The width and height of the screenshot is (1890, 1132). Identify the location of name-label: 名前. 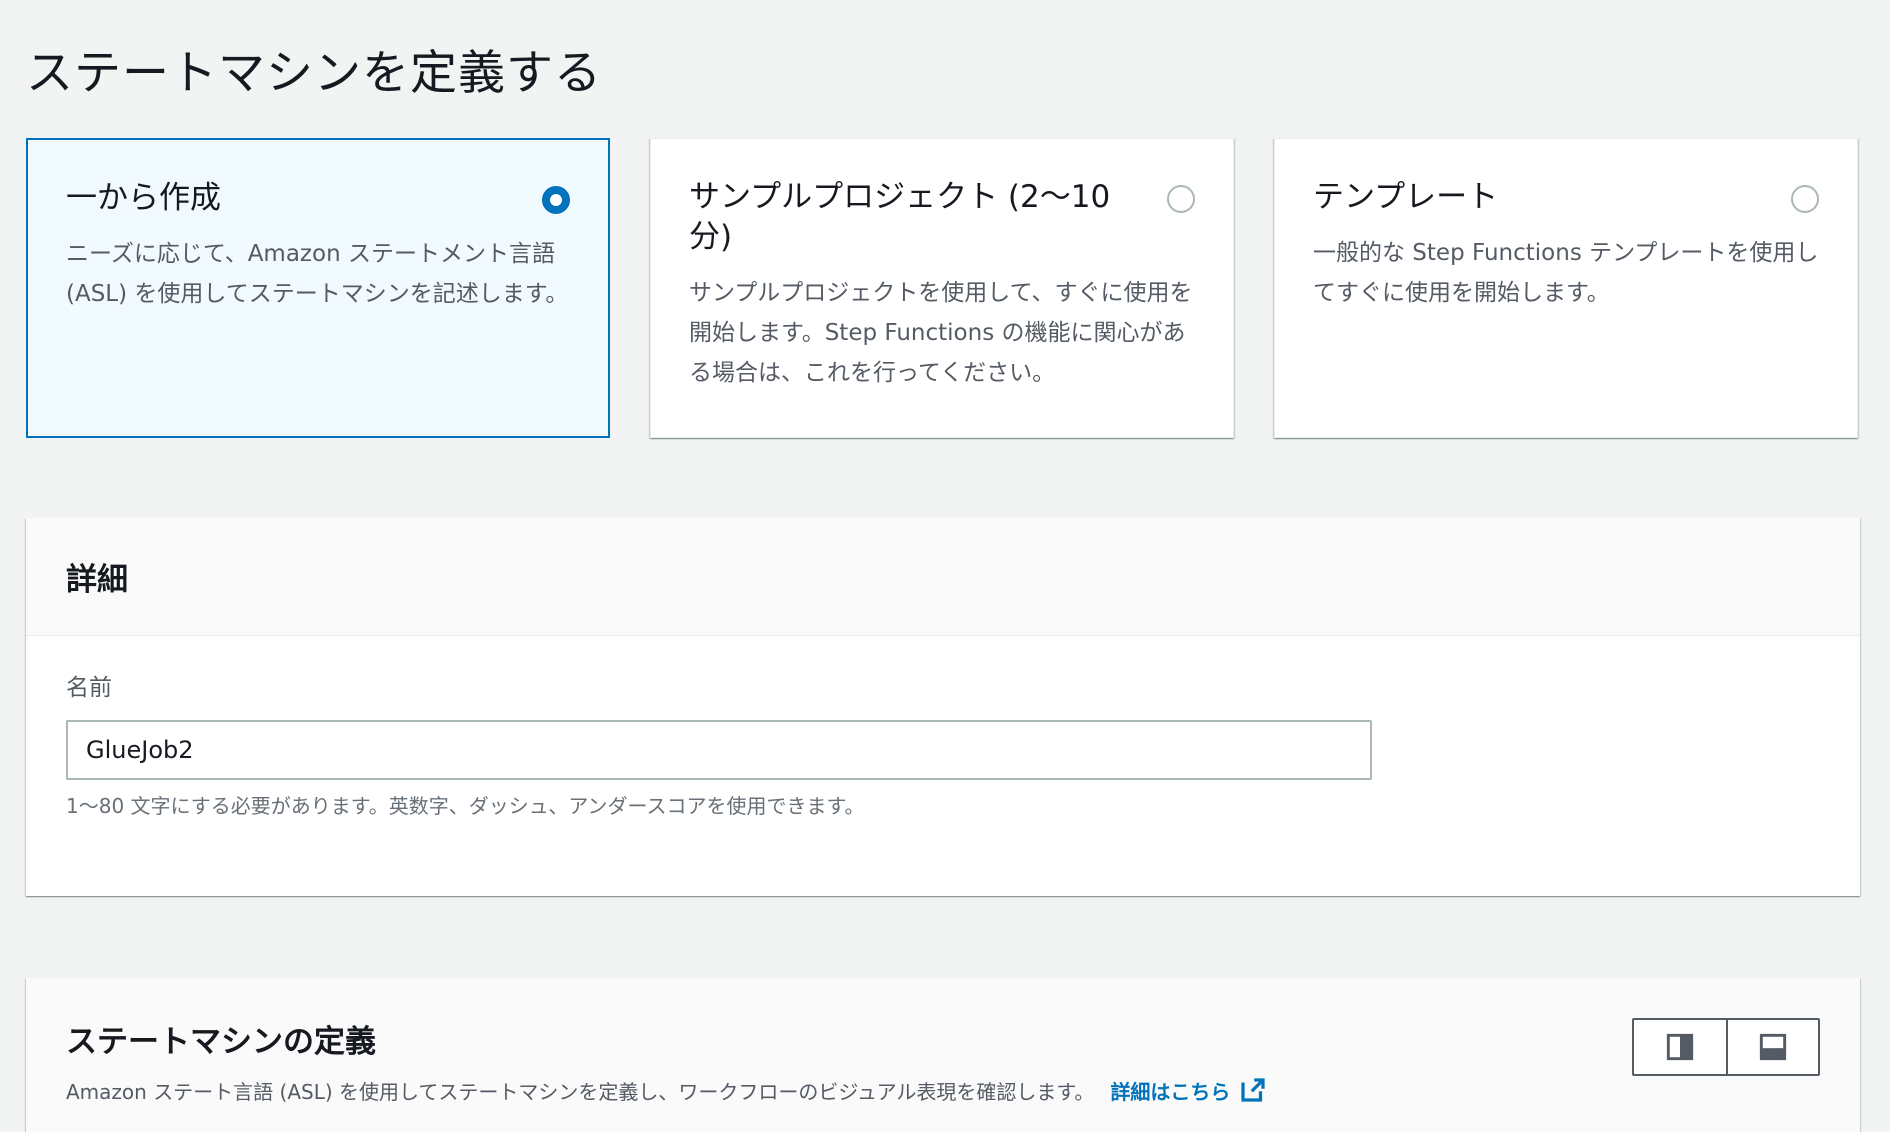
(89, 688).